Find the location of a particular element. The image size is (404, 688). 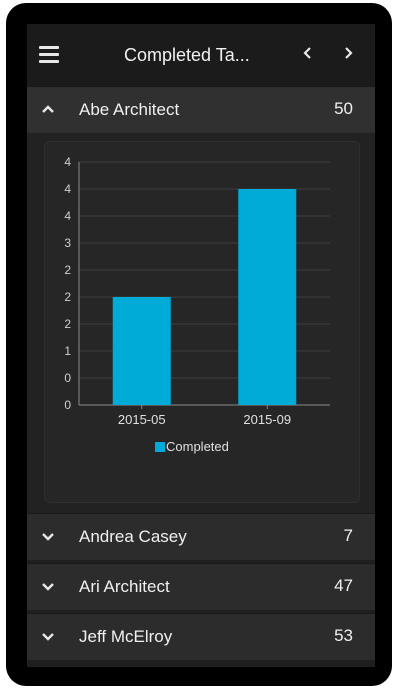

previous-button is located at coordinates (308, 54).